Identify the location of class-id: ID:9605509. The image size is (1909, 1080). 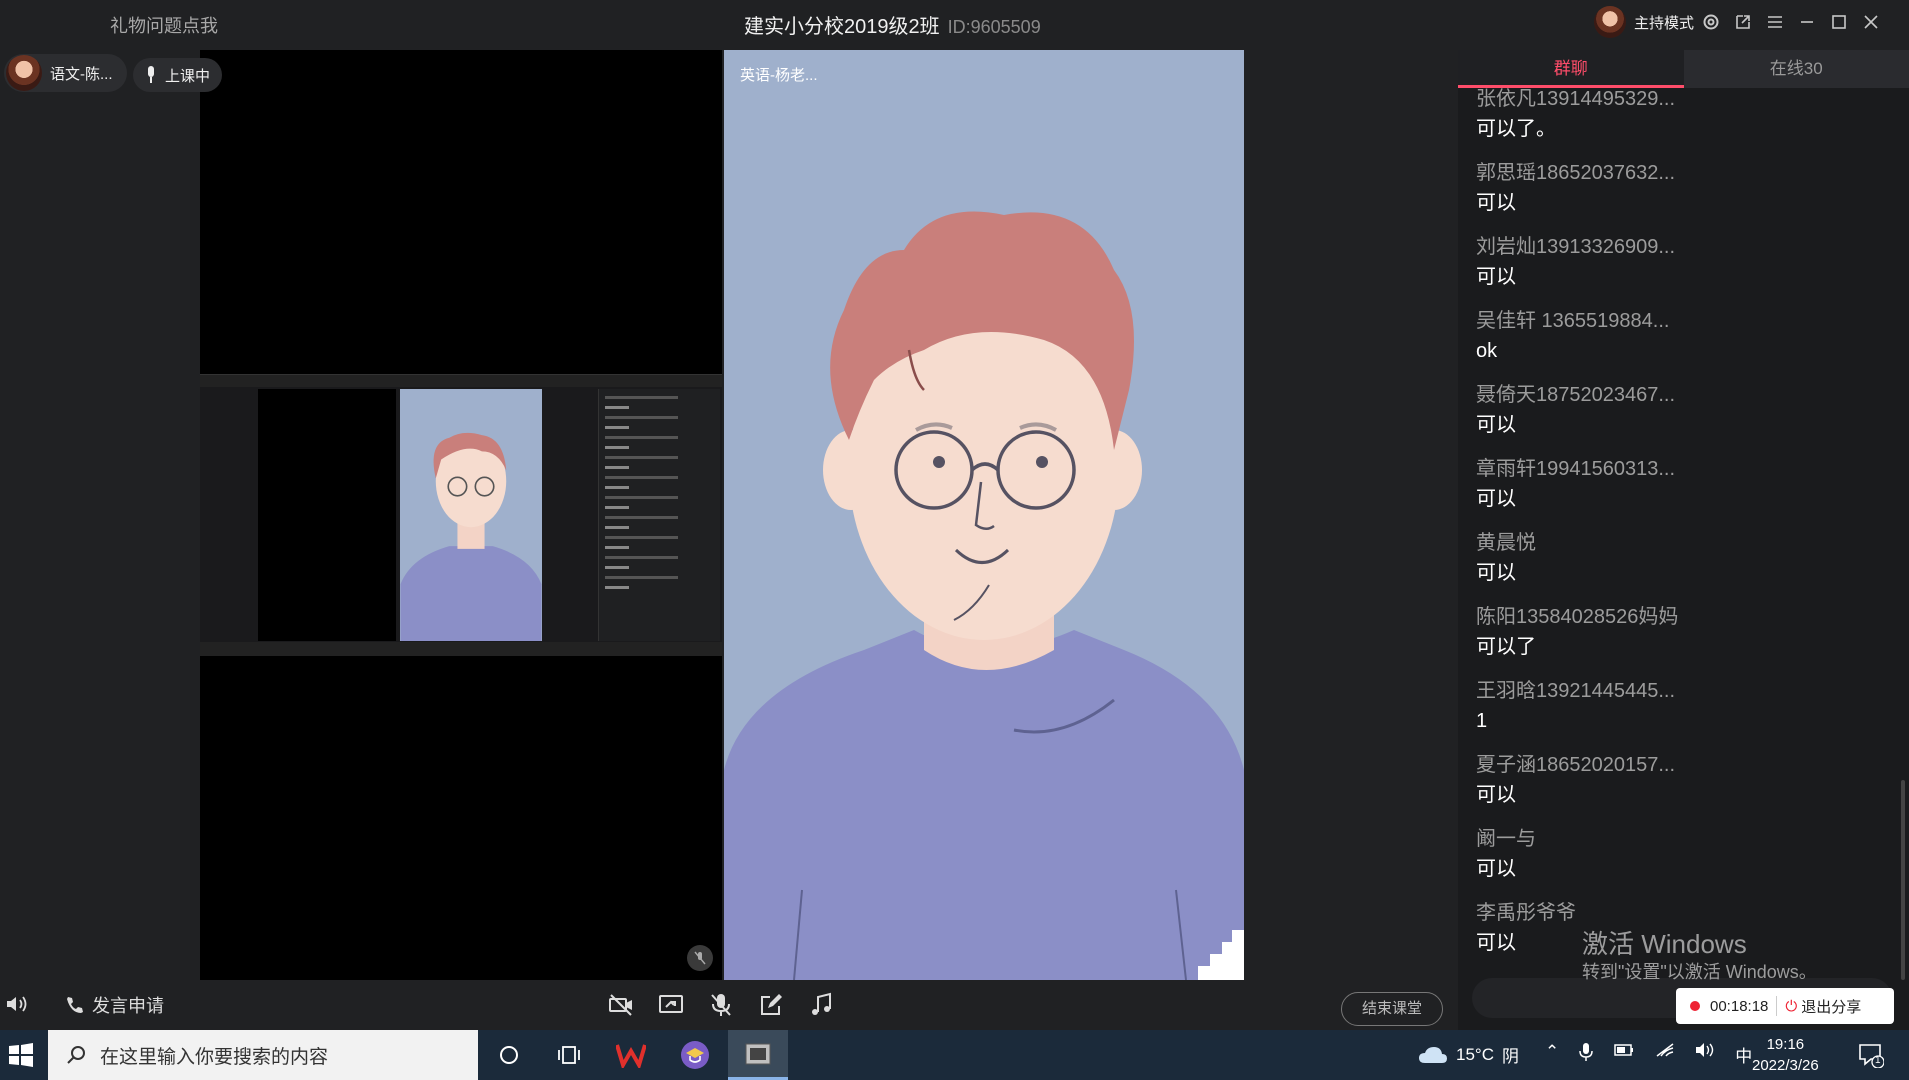
(994, 27).